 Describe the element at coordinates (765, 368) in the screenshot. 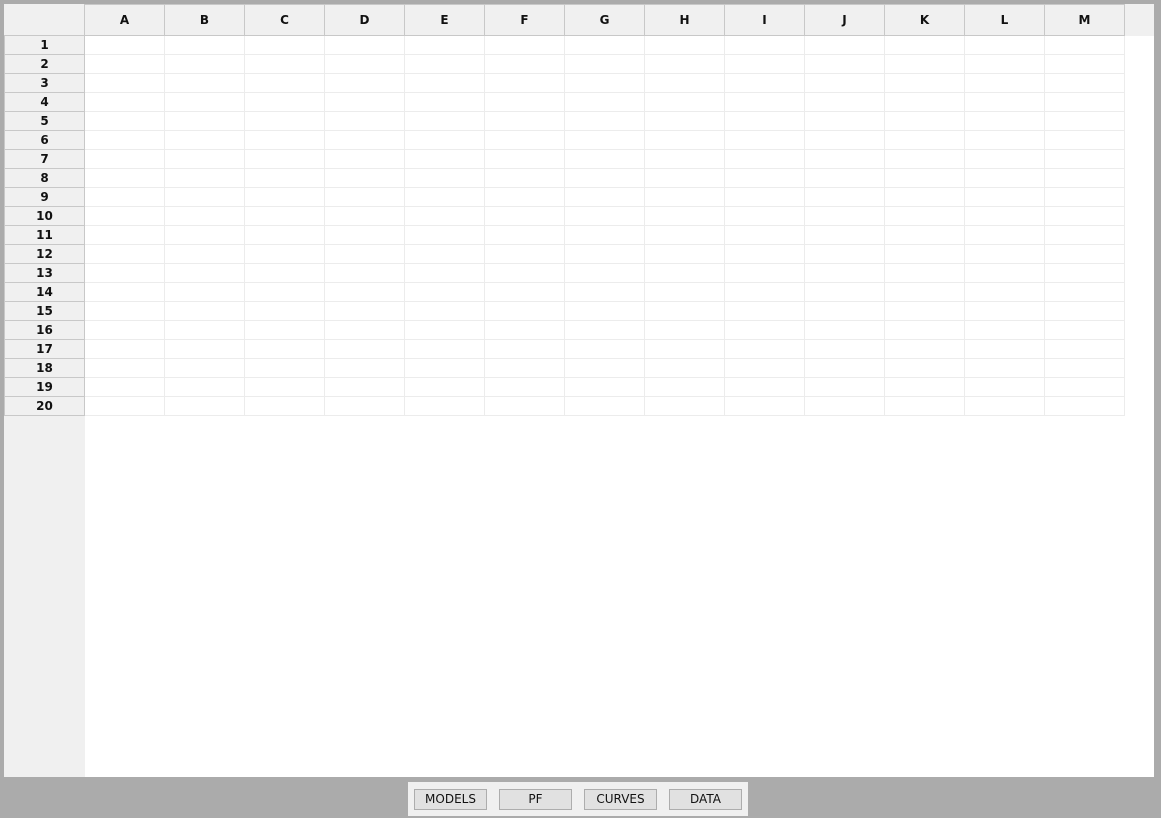

I see `cell-i18` at that location.